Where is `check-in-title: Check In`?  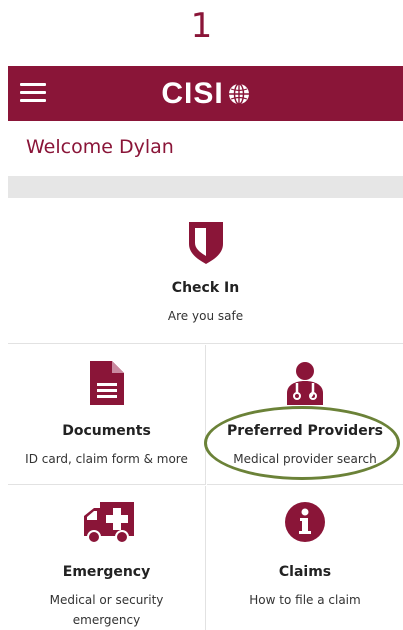
check-in-title: Check In is located at coordinates (205, 288).